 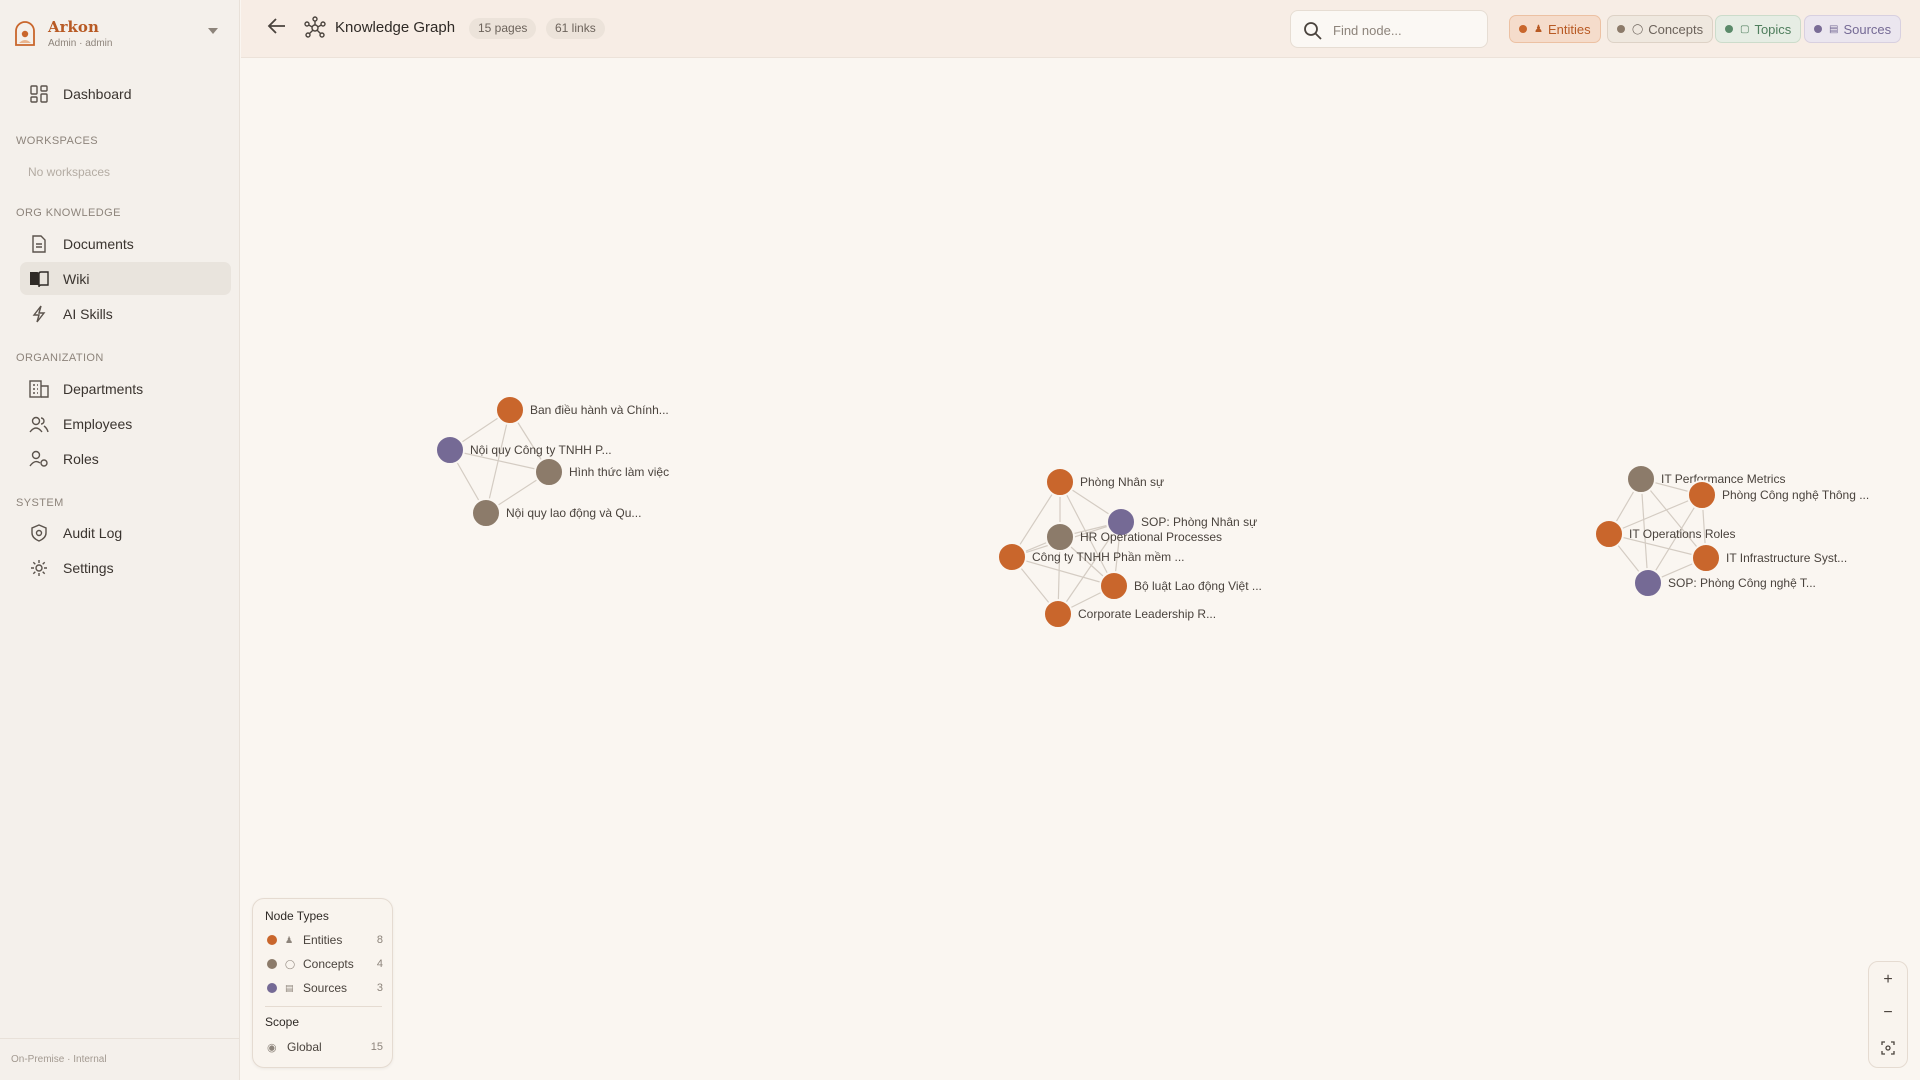 I want to click on filter-concepts: ◯ Concepts, so click(x=1660, y=29).